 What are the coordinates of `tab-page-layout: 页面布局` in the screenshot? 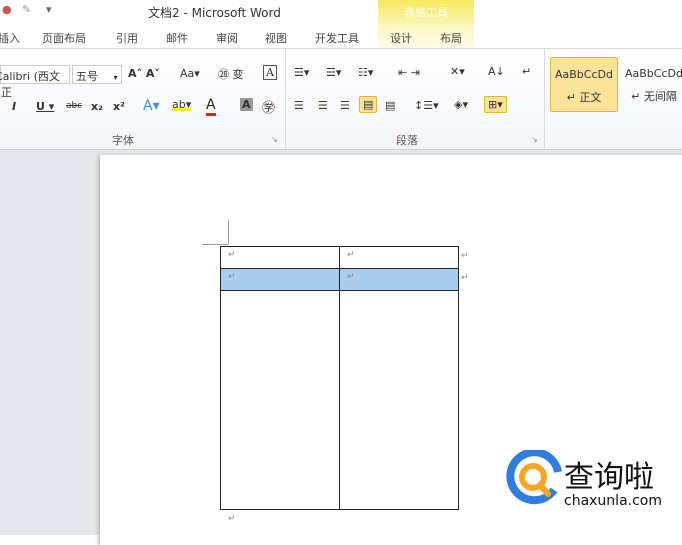 It's located at (64, 38).